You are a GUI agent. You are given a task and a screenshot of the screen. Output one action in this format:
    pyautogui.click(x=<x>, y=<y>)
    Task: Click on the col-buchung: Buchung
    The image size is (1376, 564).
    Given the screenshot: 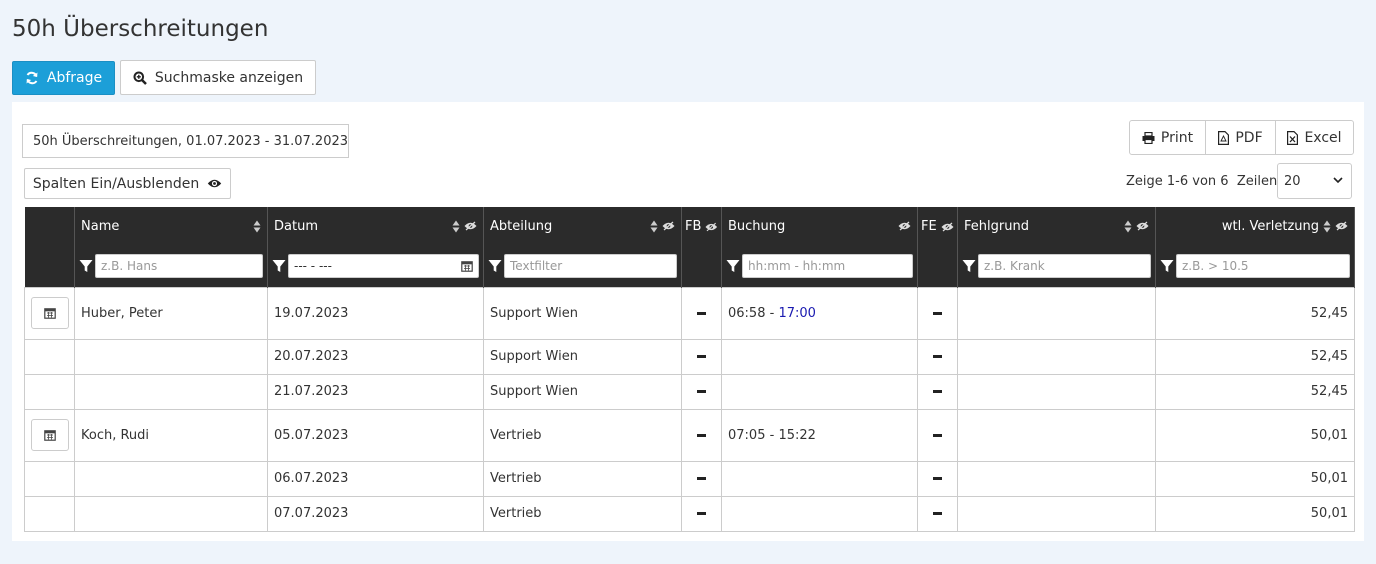 What is the action you would take?
    pyautogui.click(x=819, y=226)
    